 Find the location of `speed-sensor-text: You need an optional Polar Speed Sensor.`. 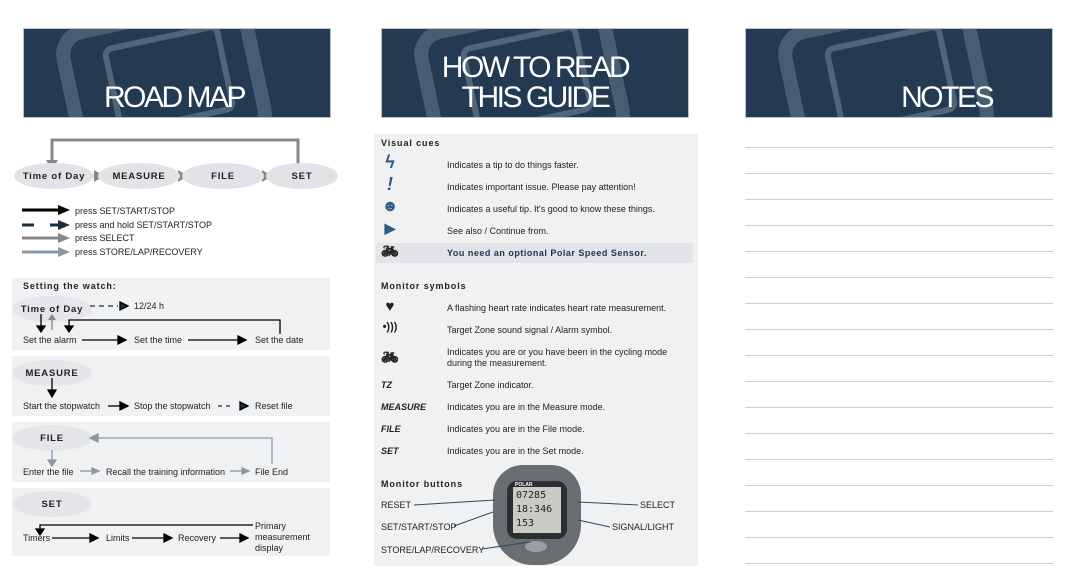

speed-sensor-text: You need an optional Polar Speed Sensor. is located at coordinates (547, 253).